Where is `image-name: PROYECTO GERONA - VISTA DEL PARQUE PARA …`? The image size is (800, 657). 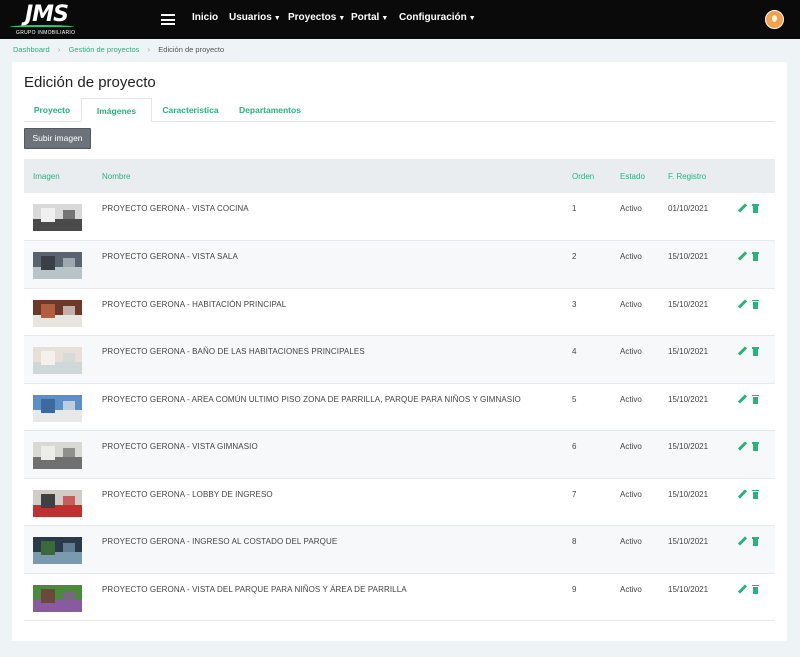 image-name: PROYECTO GERONA - VISTA DEL PARQUE PARA … is located at coordinates (254, 589).